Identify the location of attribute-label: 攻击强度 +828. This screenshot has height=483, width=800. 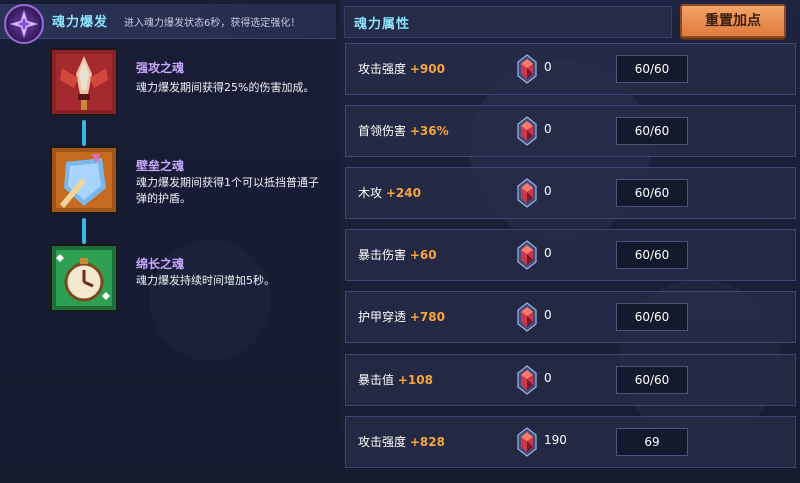
(401, 441).